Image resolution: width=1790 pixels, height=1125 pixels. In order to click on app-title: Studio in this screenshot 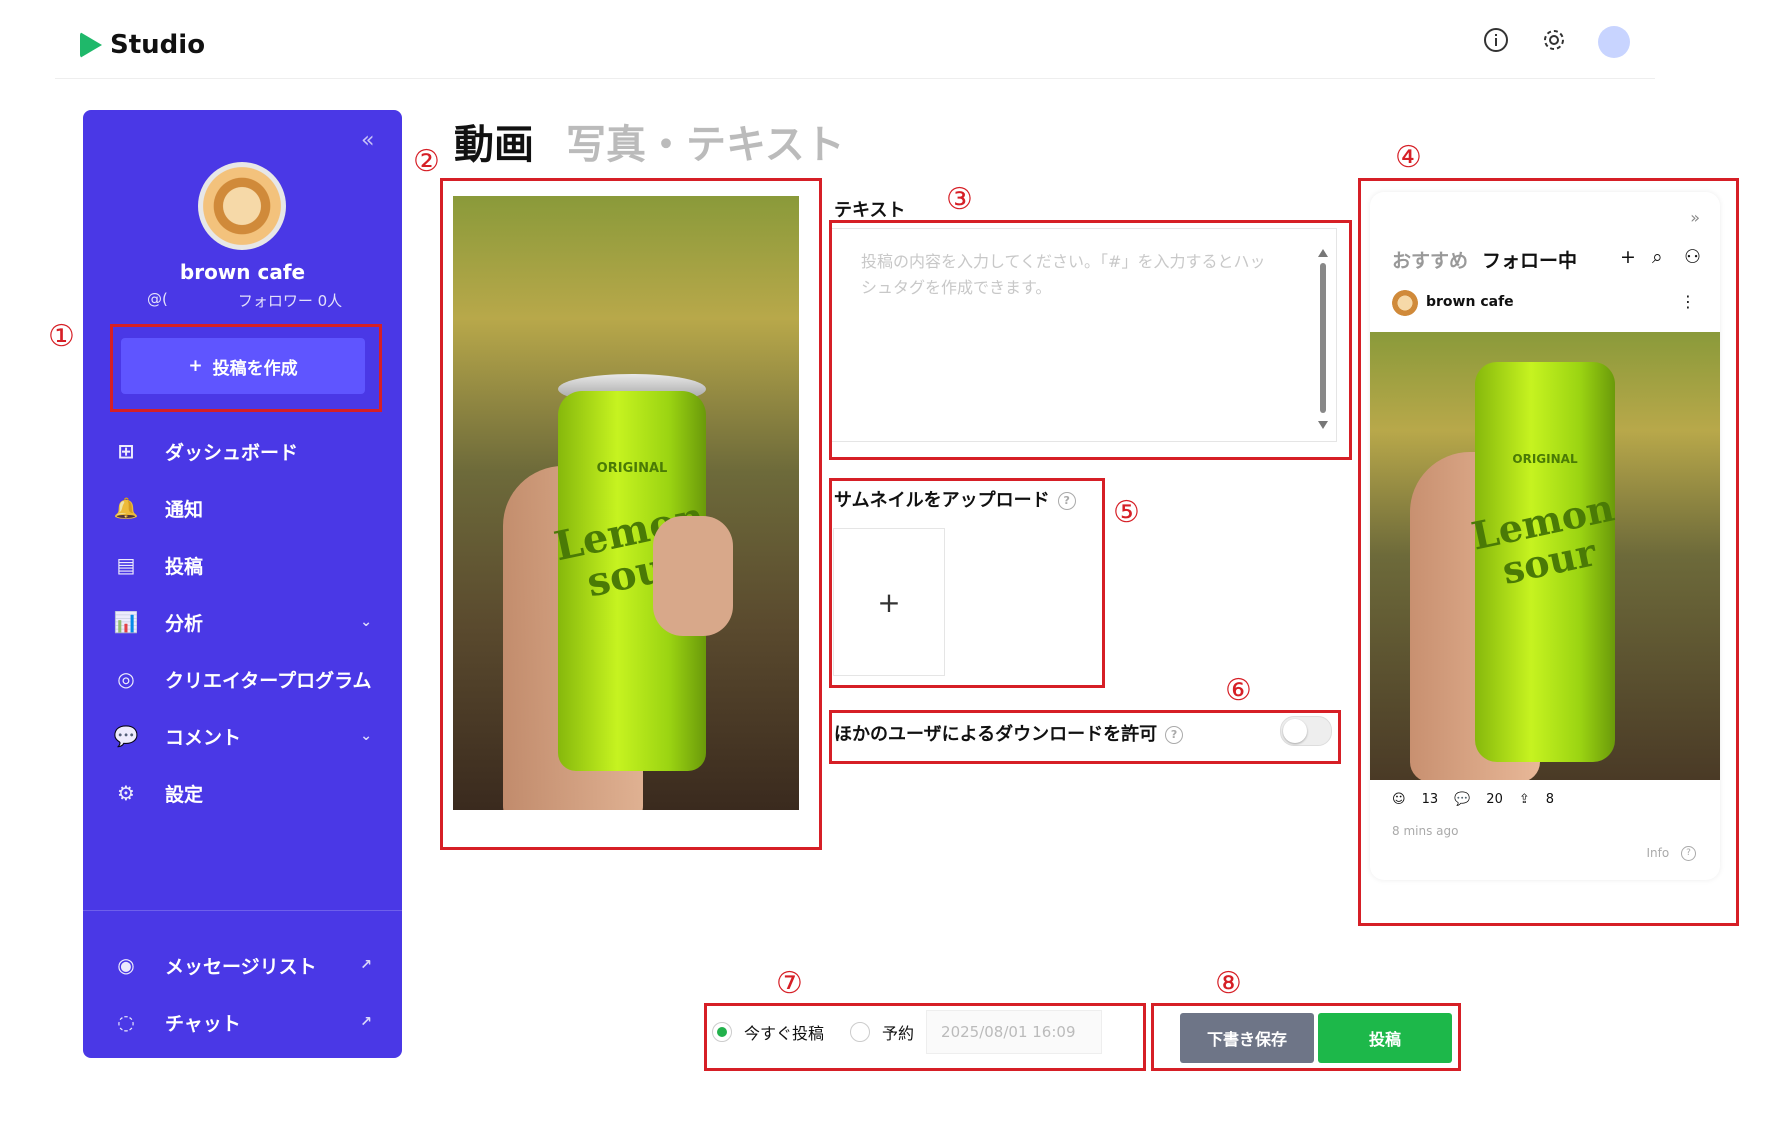, I will do `click(158, 45)`.